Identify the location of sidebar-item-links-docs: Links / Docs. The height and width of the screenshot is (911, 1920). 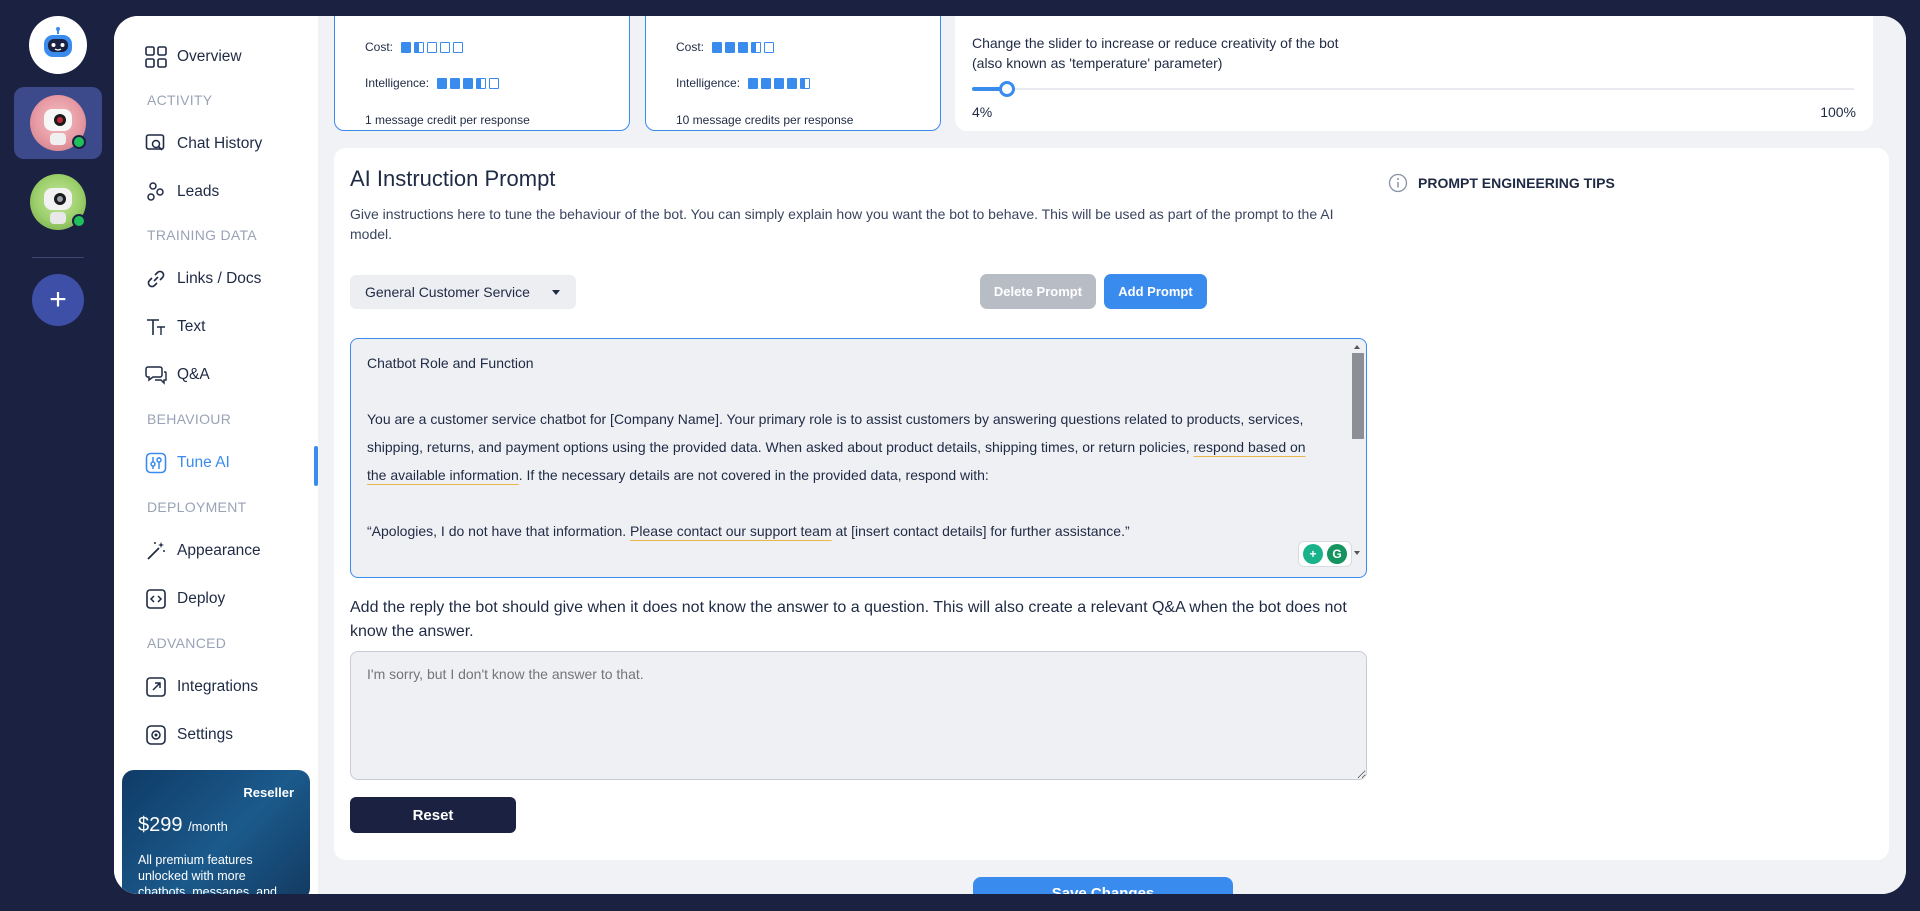
(203, 279).